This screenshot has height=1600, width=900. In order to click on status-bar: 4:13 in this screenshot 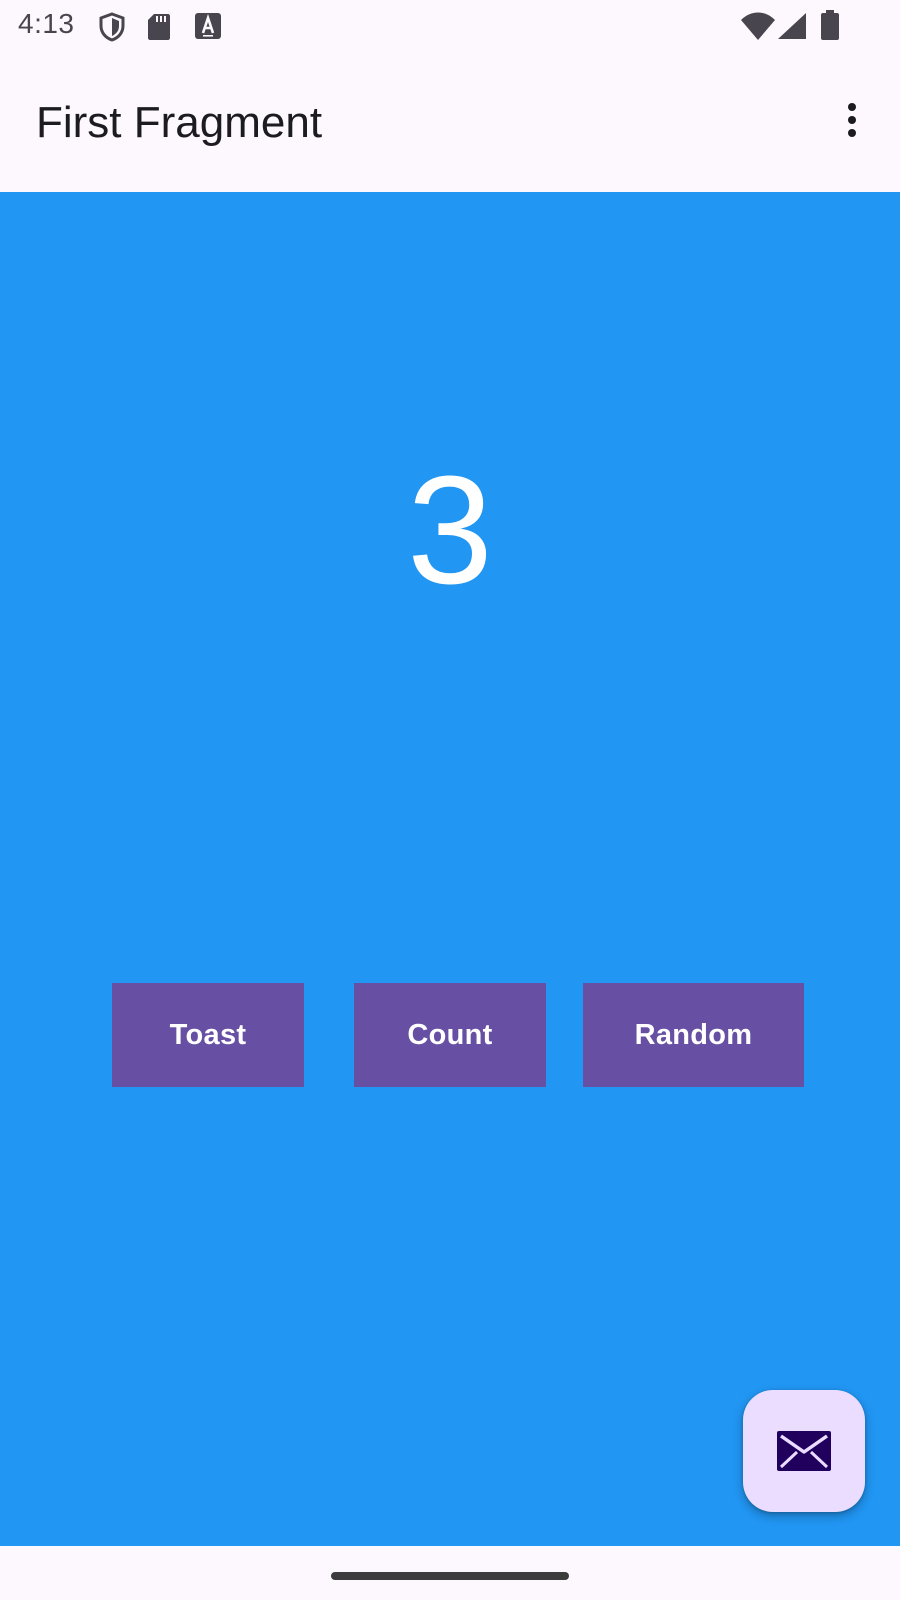, I will do `click(450, 27)`.